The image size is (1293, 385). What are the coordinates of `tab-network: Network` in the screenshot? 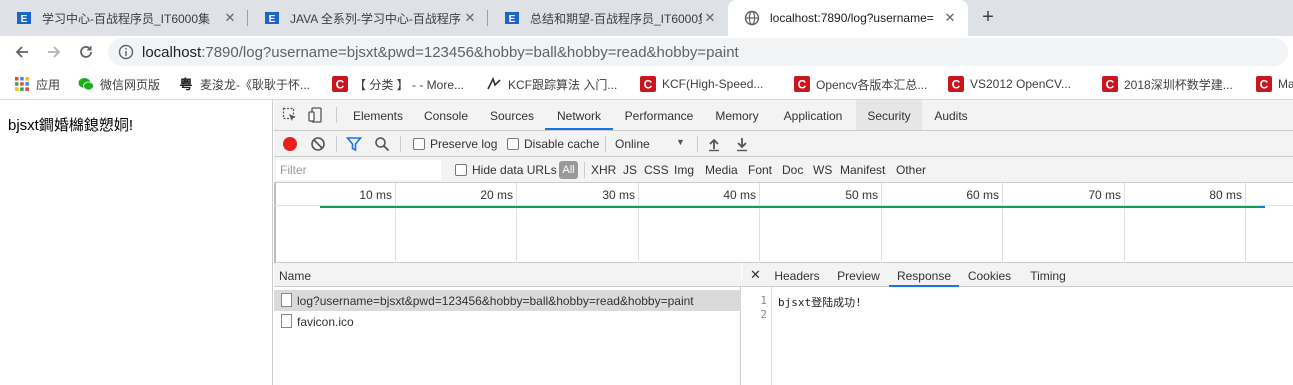 It's located at (579, 115).